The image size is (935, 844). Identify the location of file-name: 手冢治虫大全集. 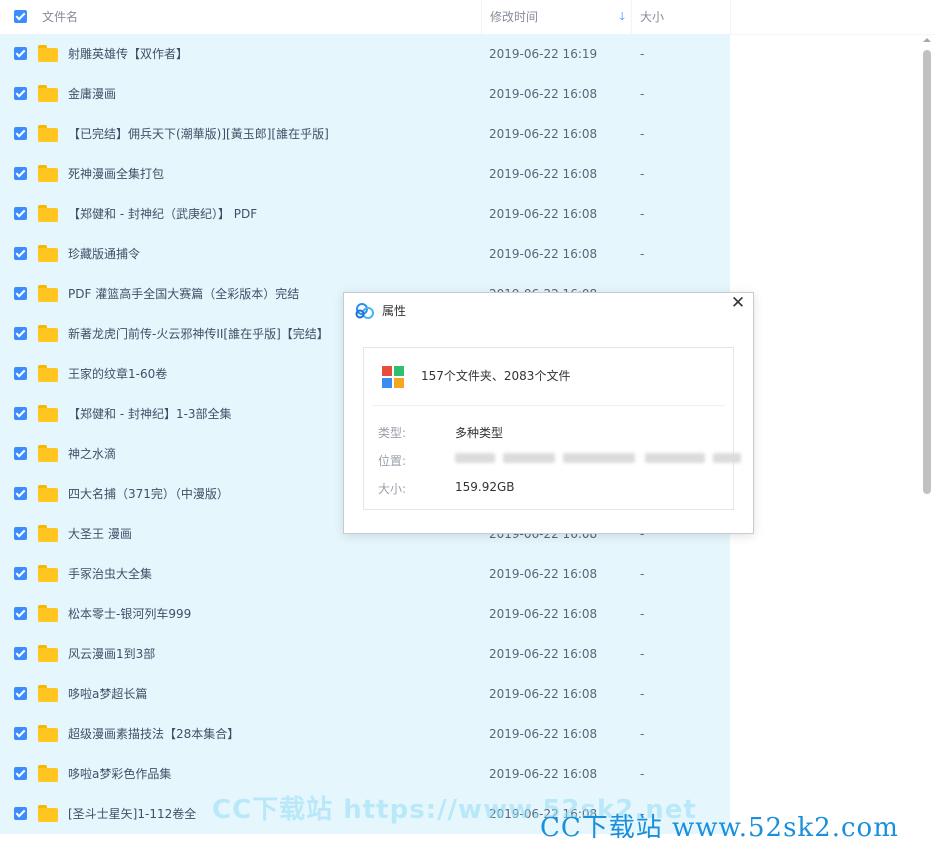
(110, 574).